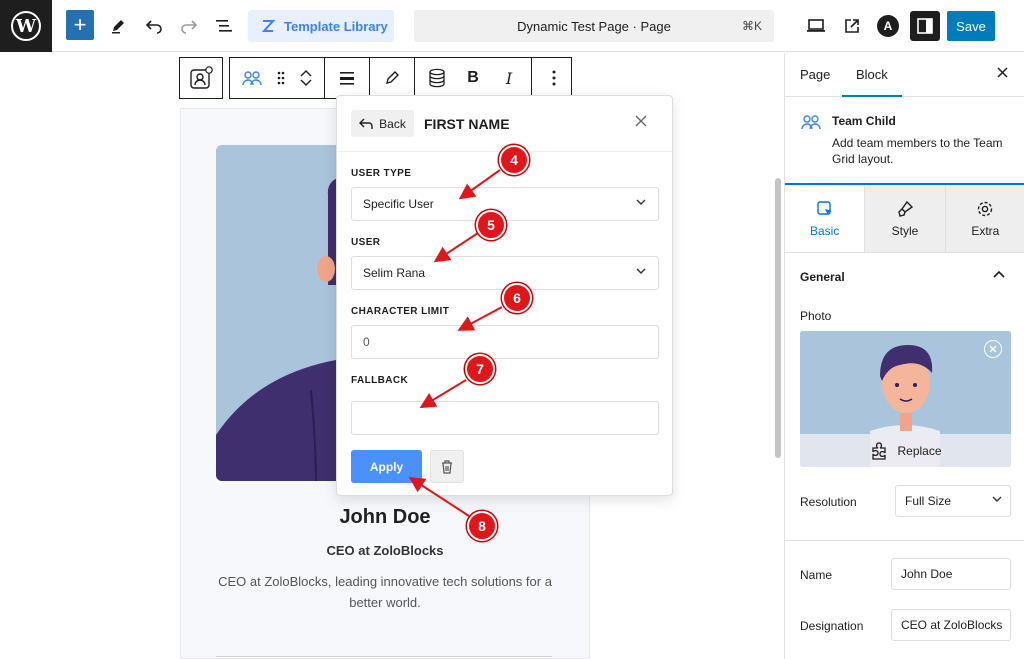 This screenshot has width=1024, height=659. Describe the element at coordinates (80, 25) in the screenshot. I see `add-block-button: +` at that location.